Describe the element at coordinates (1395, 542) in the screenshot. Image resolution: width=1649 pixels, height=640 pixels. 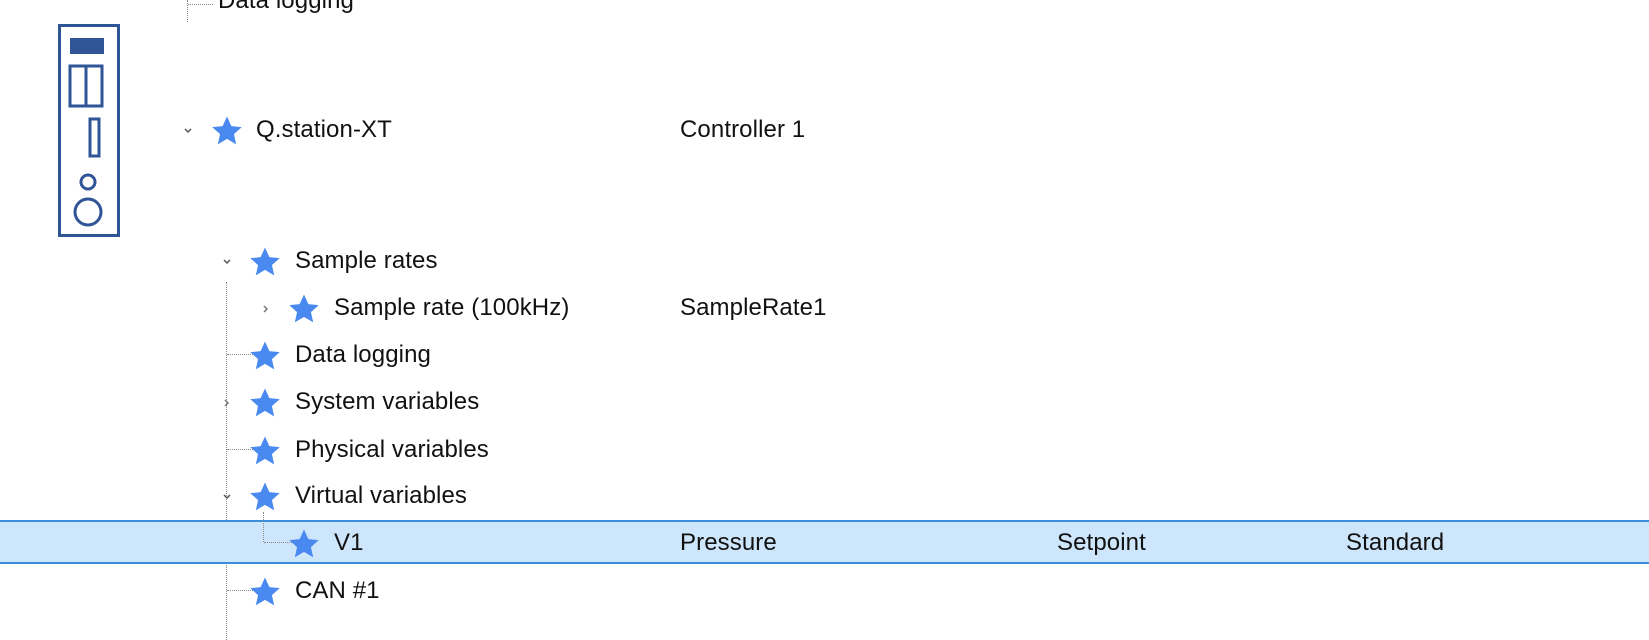
I see `tree-item-v1-mode: Standard` at that location.